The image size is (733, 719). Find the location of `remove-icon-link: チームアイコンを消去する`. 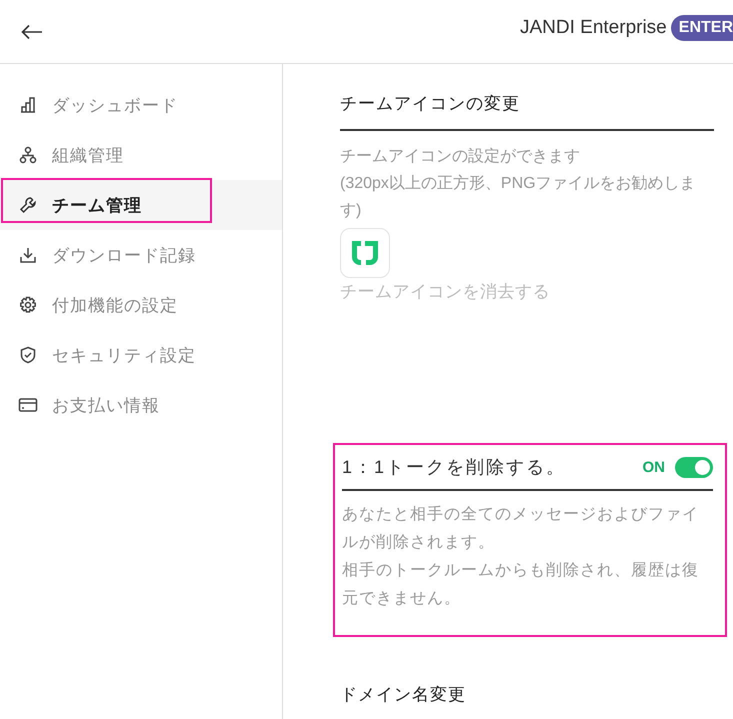

remove-icon-link: チームアイコンを消去する is located at coordinates (527, 291).